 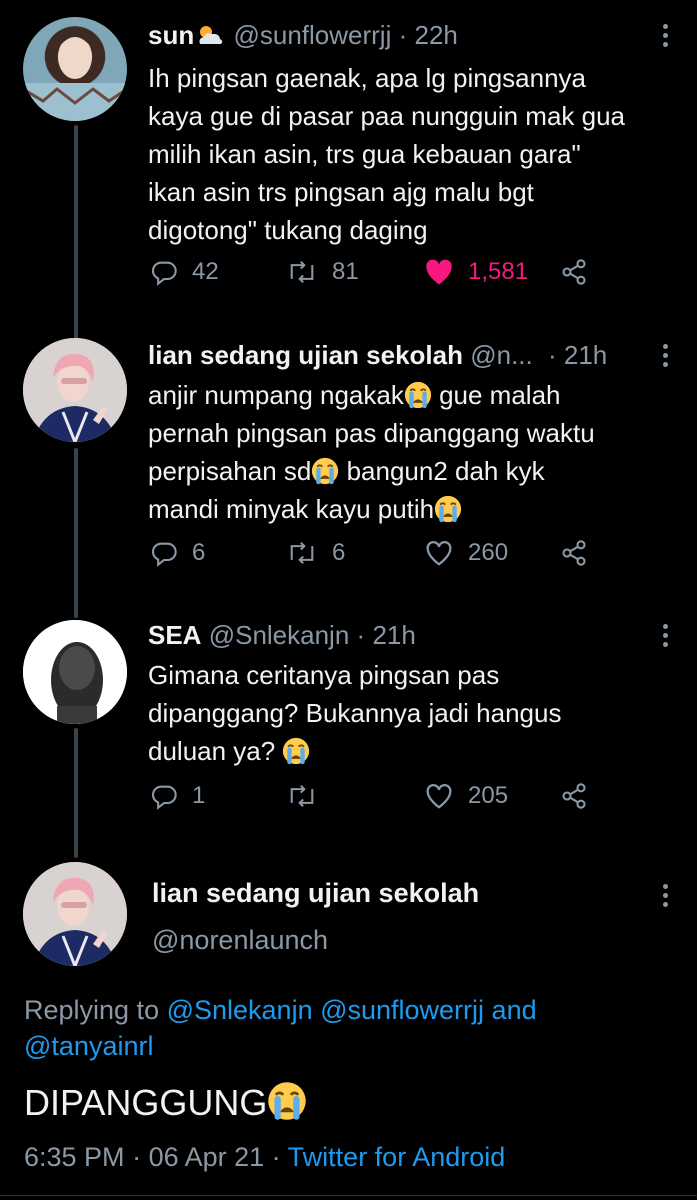 I want to click on tweet-line: Ih pingsan gaenak, apa lg pingsannya, so click(x=367, y=78).